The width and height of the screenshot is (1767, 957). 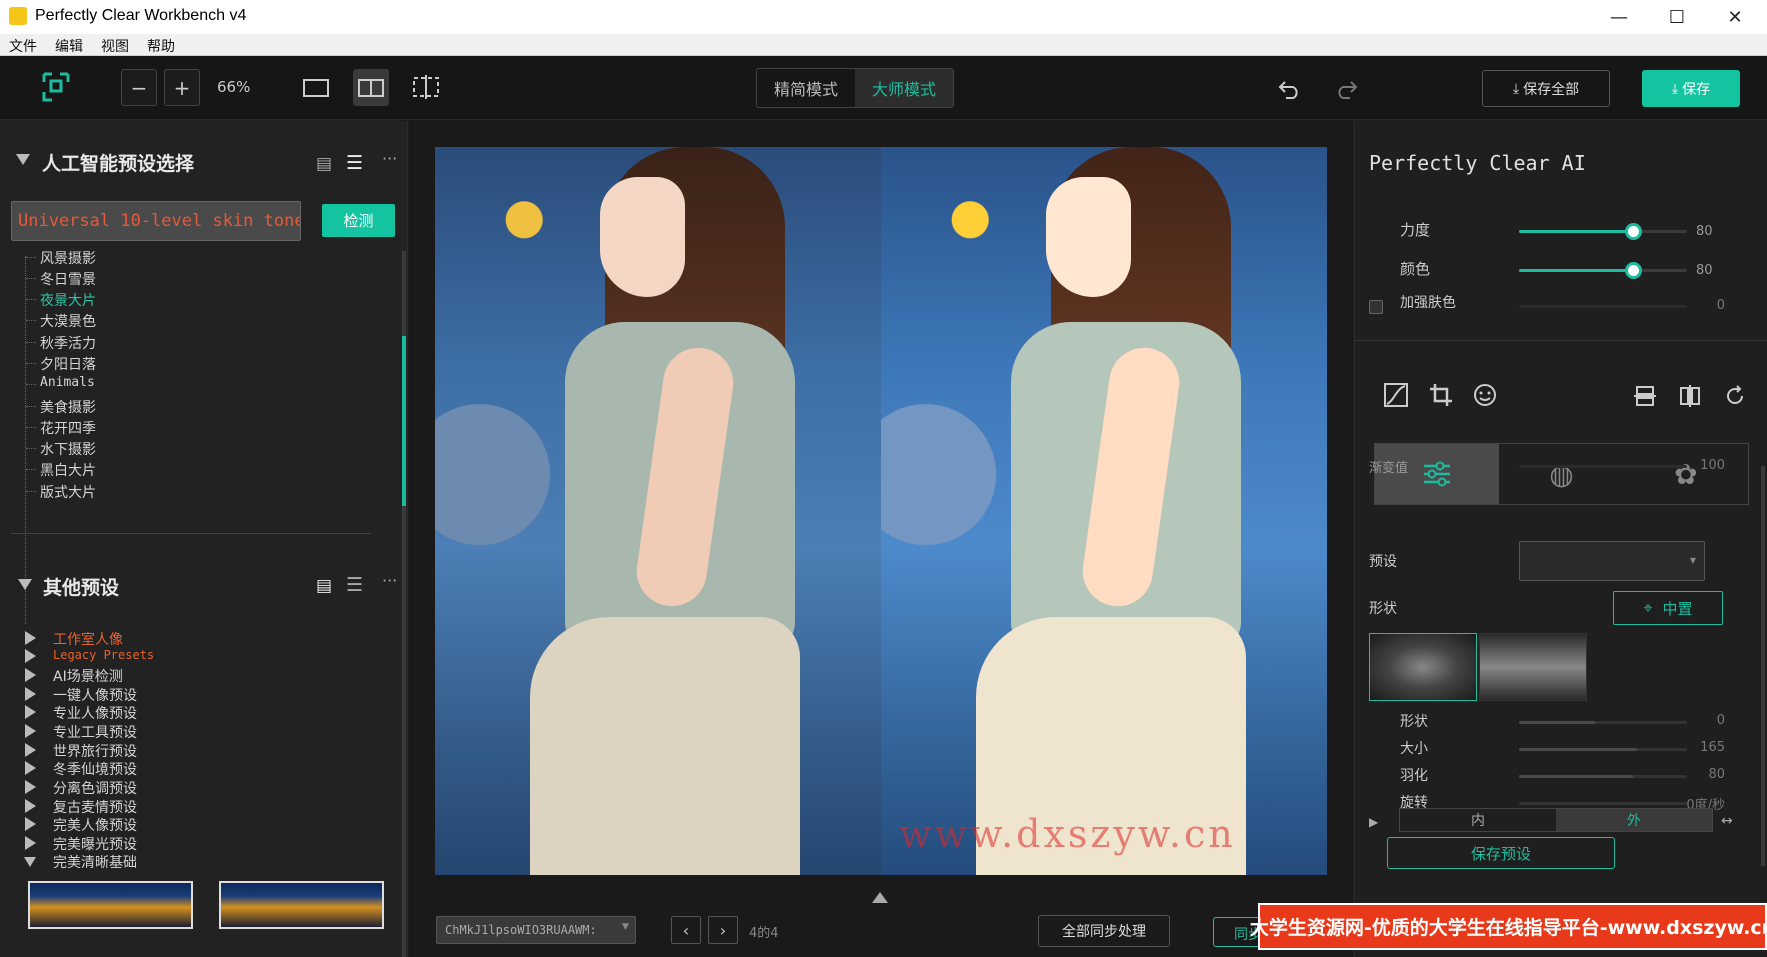 I want to click on maximize-button: ☐, so click(x=1677, y=17).